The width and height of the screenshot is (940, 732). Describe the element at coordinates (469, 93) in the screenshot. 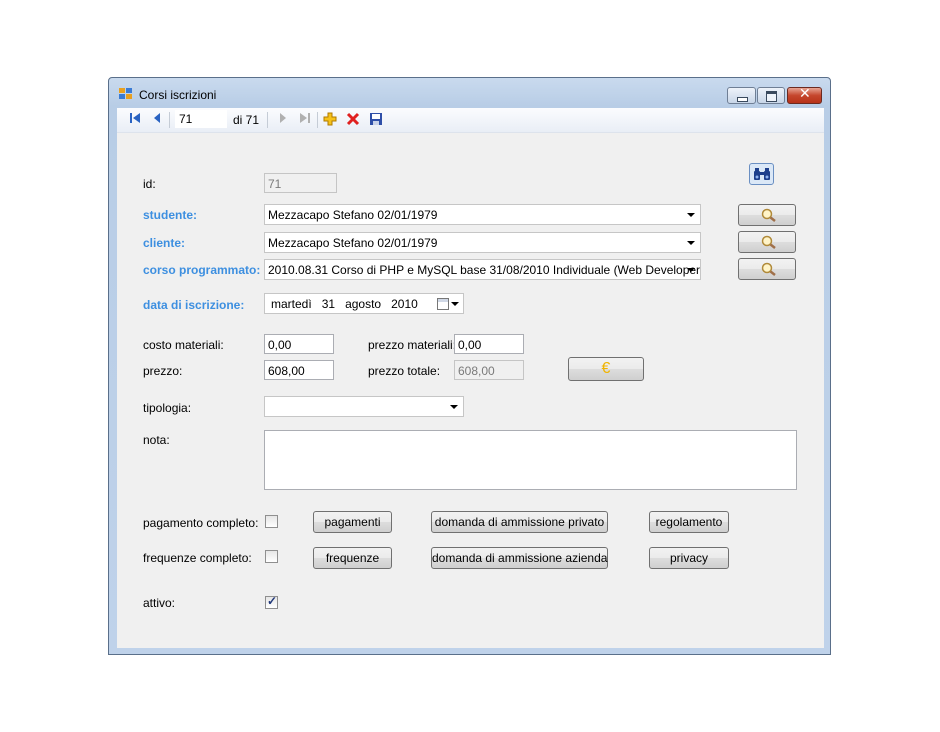

I see `title-bar: Corsi iscrizioni ✕` at that location.